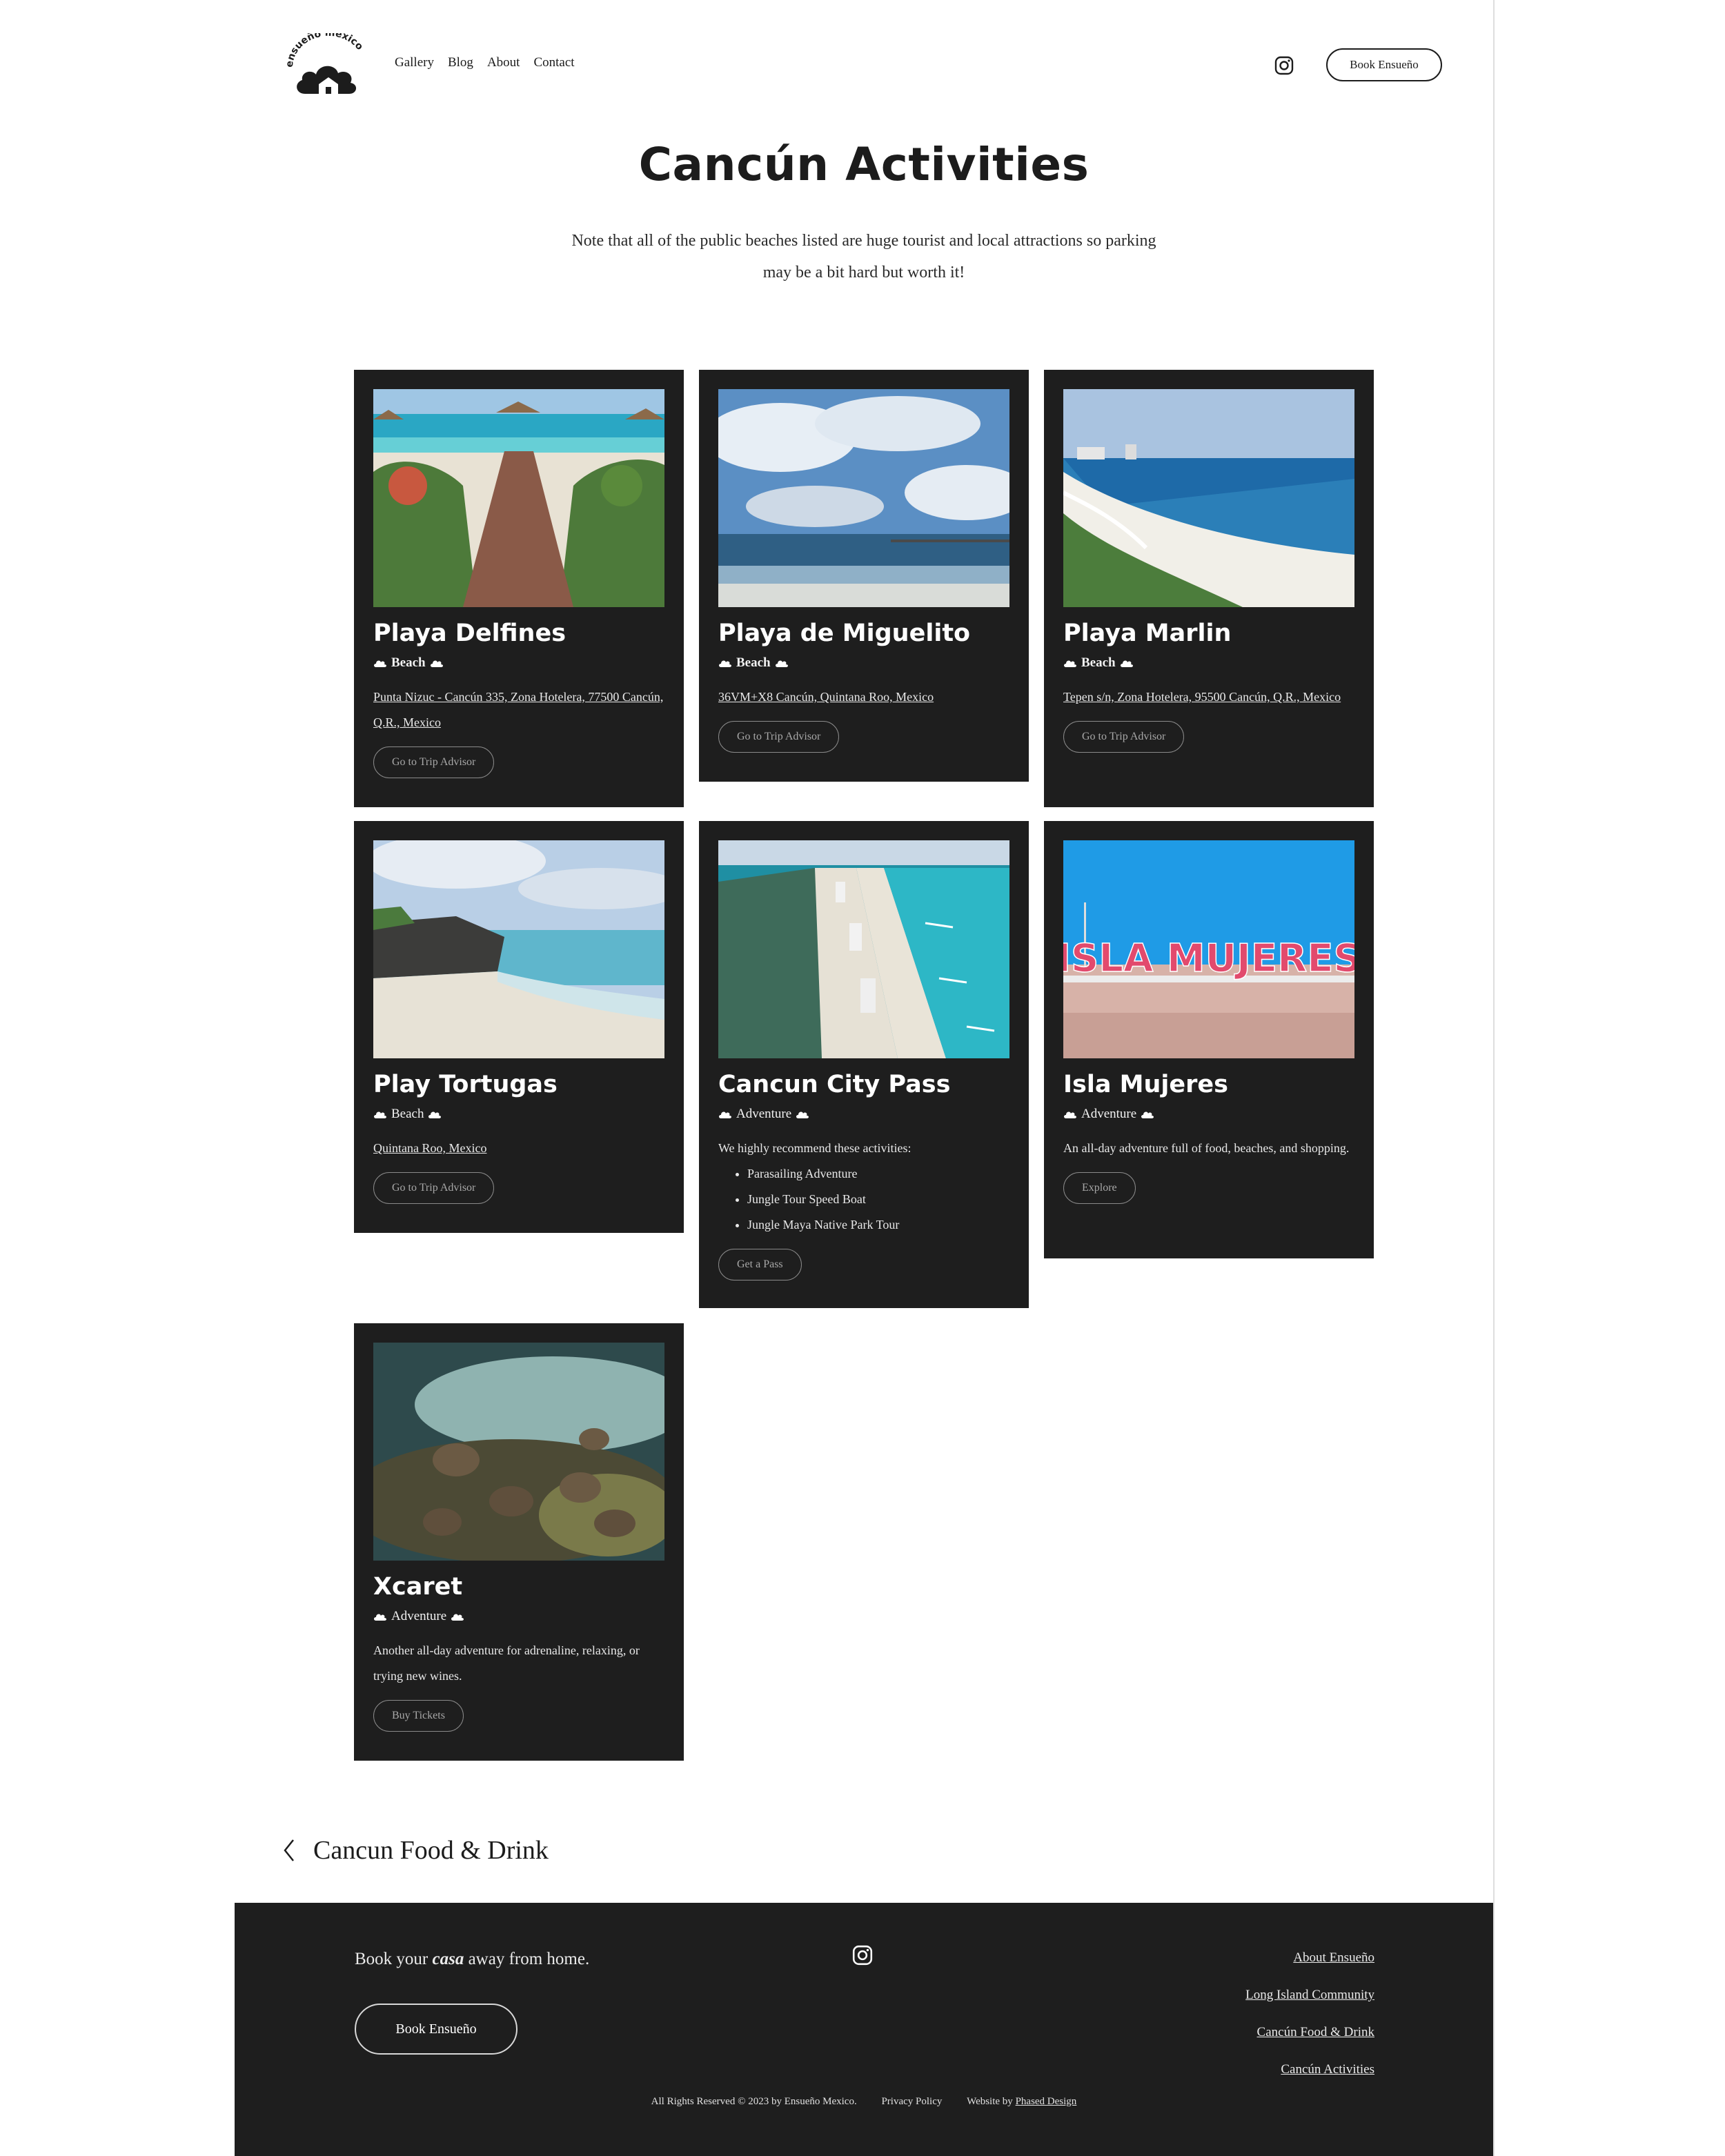 The width and height of the screenshot is (1725, 2156). Describe the element at coordinates (878, 1174) in the screenshot. I see `list-item: Parasailing Adventure` at that location.